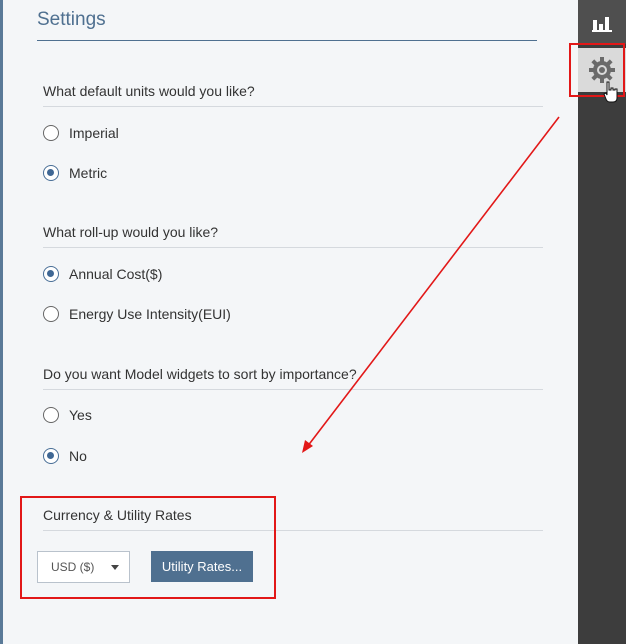  I want to click on radio-no: No, so click(65, 456).